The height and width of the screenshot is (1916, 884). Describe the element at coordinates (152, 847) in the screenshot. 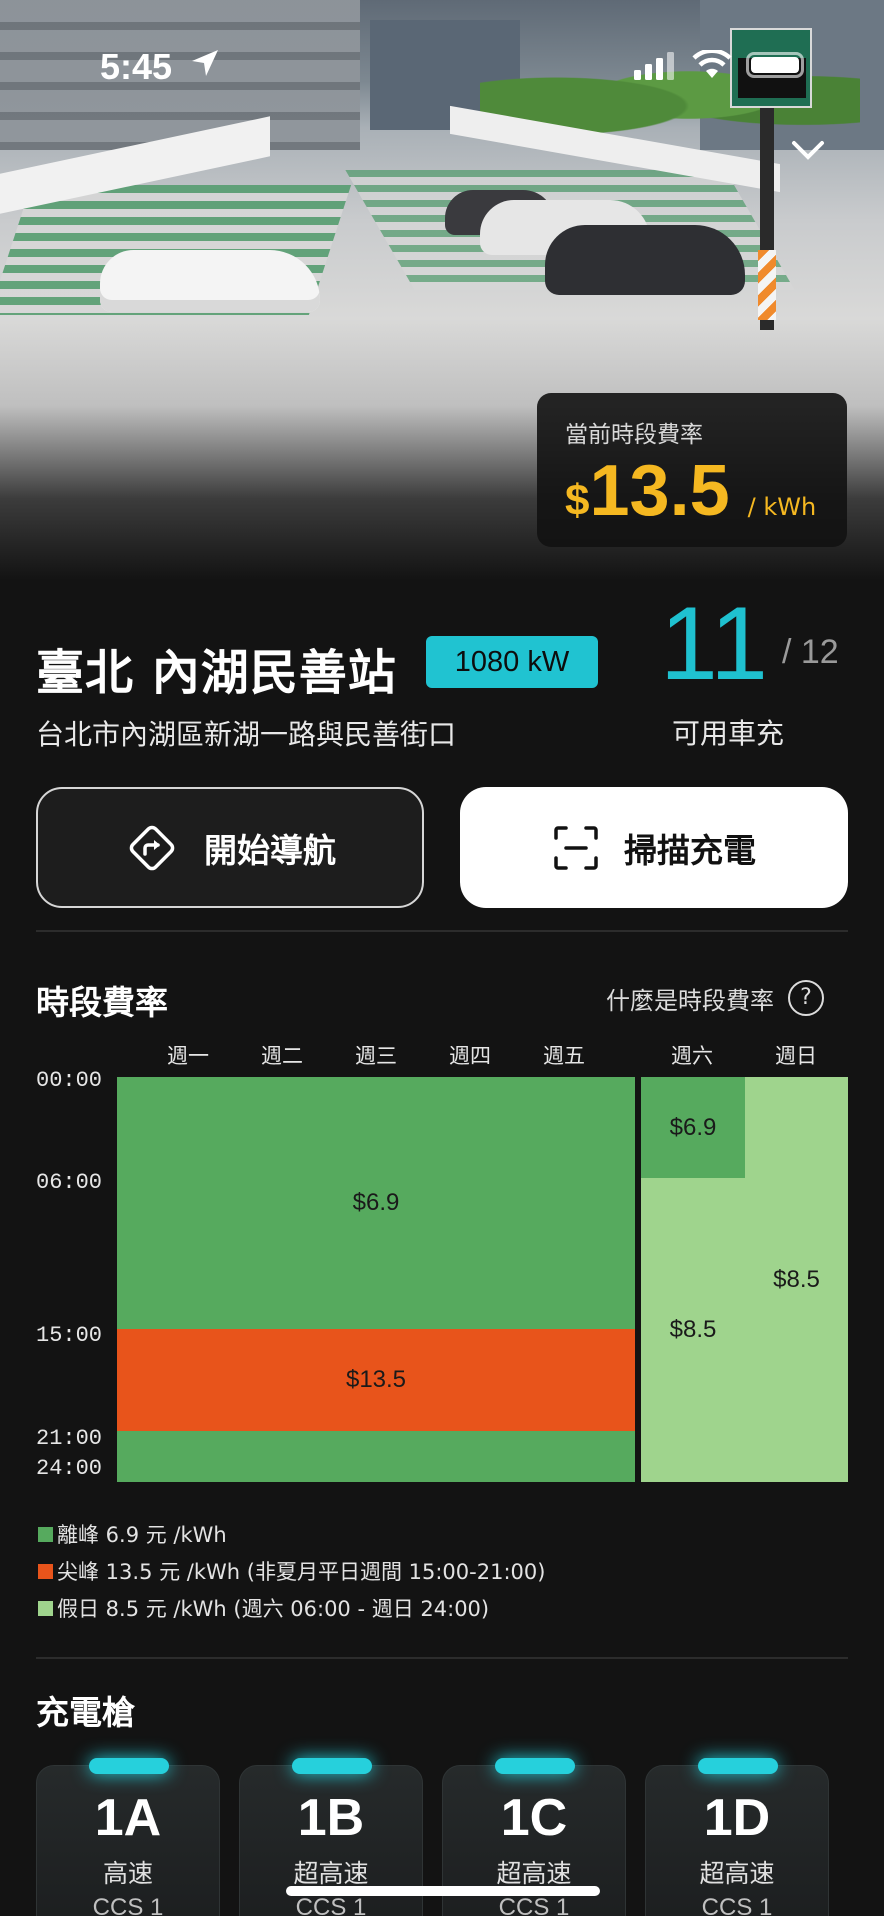

I see `navigation-diamond-icon` at that location.